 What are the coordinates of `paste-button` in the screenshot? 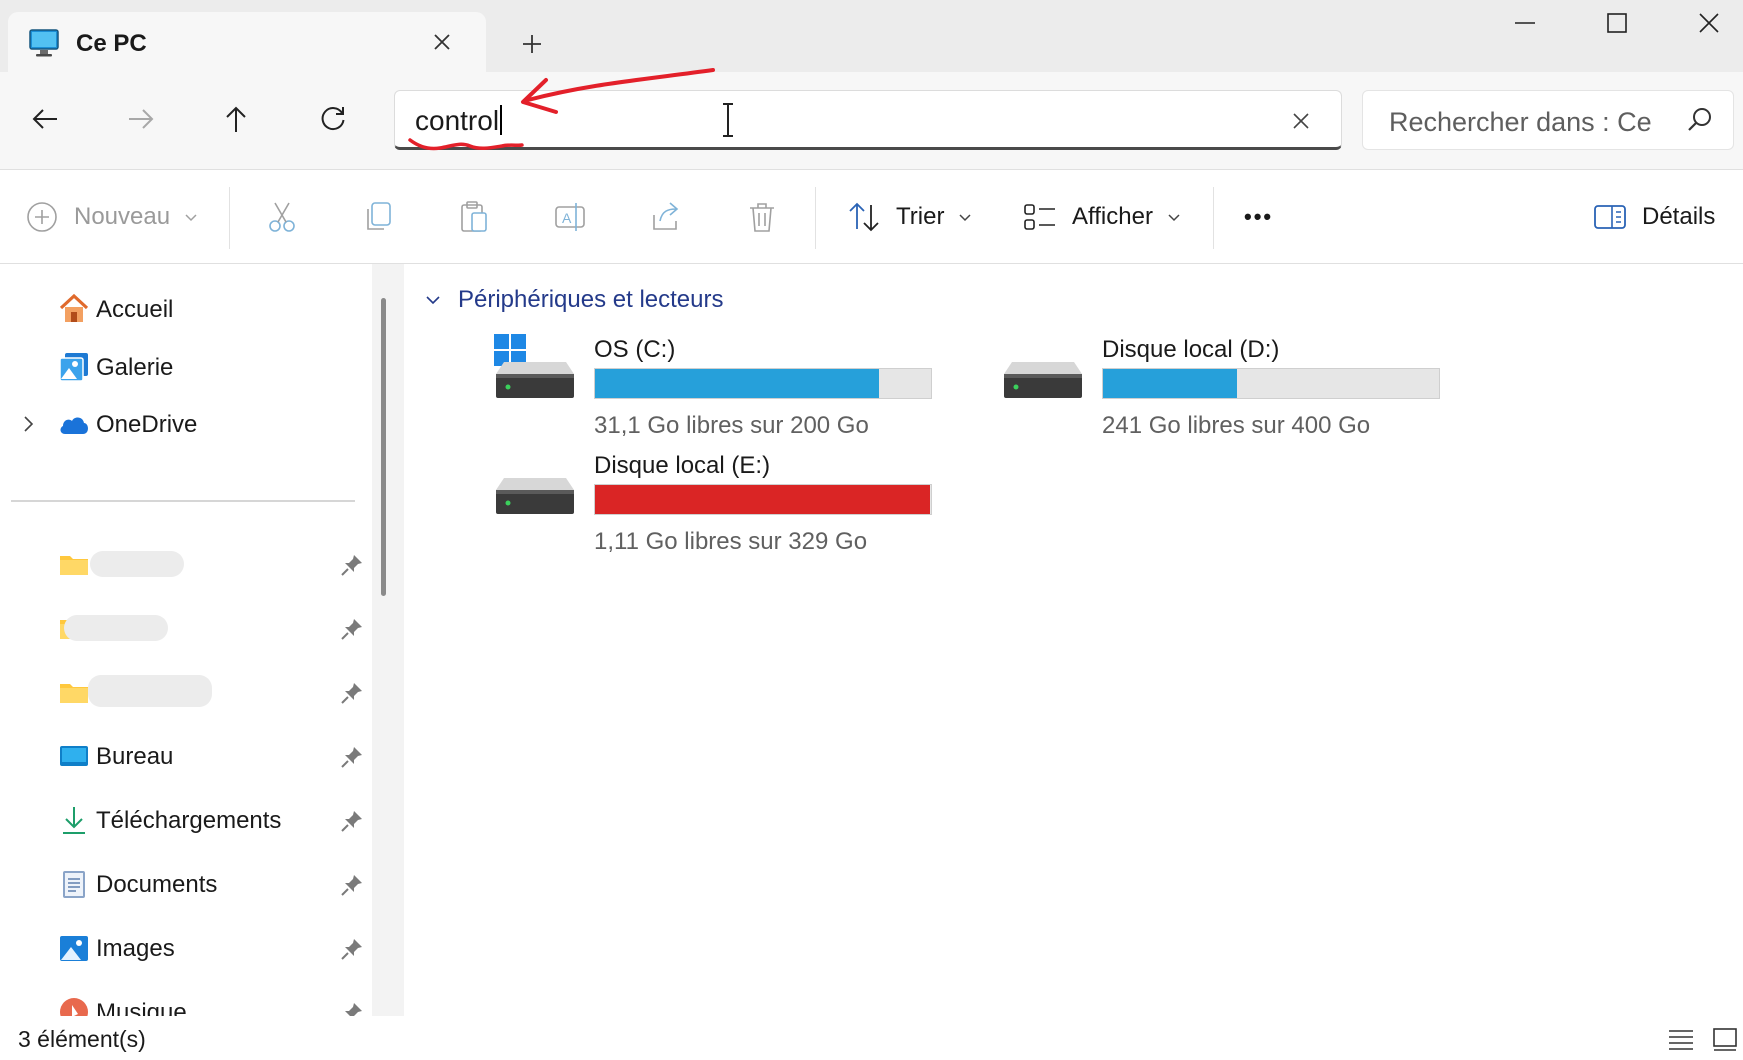 It's located at (474, 217).